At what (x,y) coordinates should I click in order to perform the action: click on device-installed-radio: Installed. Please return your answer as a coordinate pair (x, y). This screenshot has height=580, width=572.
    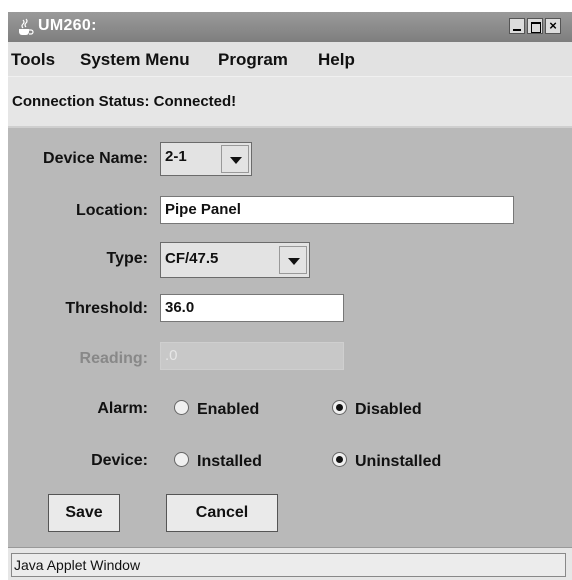
    Looking at the image, I should click on (218, 461).